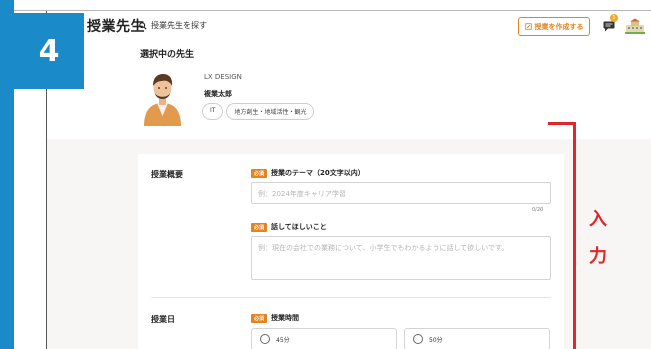 The width and height of the screenshot is (651, 349). I want to click on create-class-button: 授業を作成する, so click(554, 26).